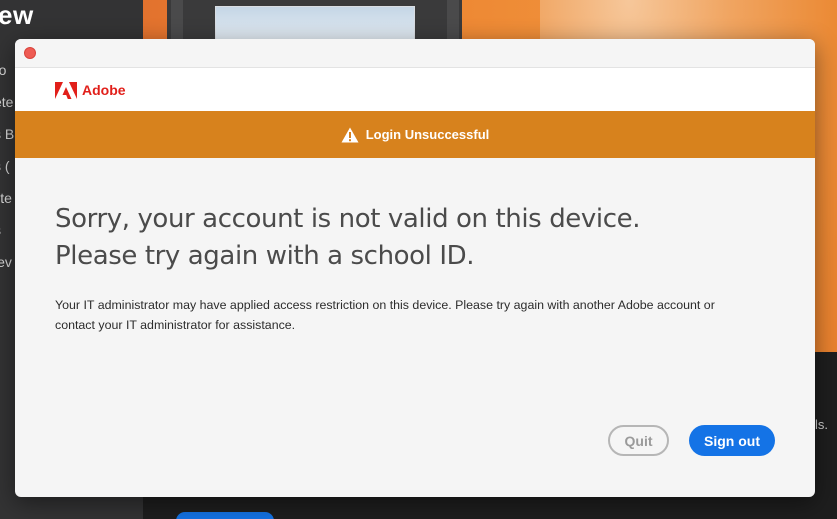 This screenshot has height=519, width=837. What do you see at coordinates (415, 89) in the screenshot?
I see `brand-header: Adobe` at bounding box center [415, 89].